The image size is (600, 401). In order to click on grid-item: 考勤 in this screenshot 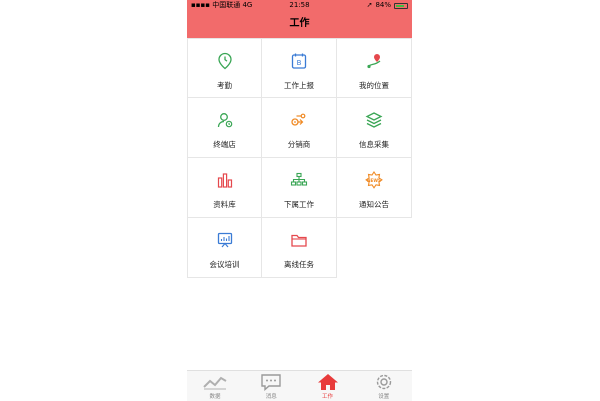, I will do `click(224, 68)`.